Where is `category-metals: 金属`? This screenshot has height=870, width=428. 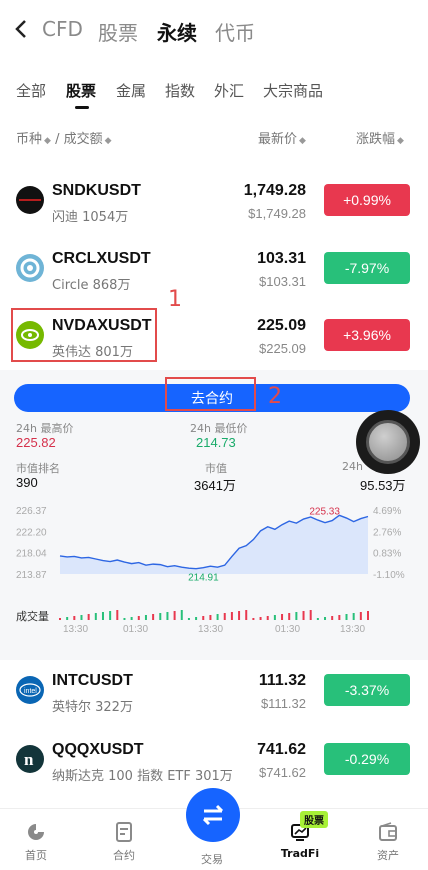
category-metals: 金属 is located at coordinates (131, 90).